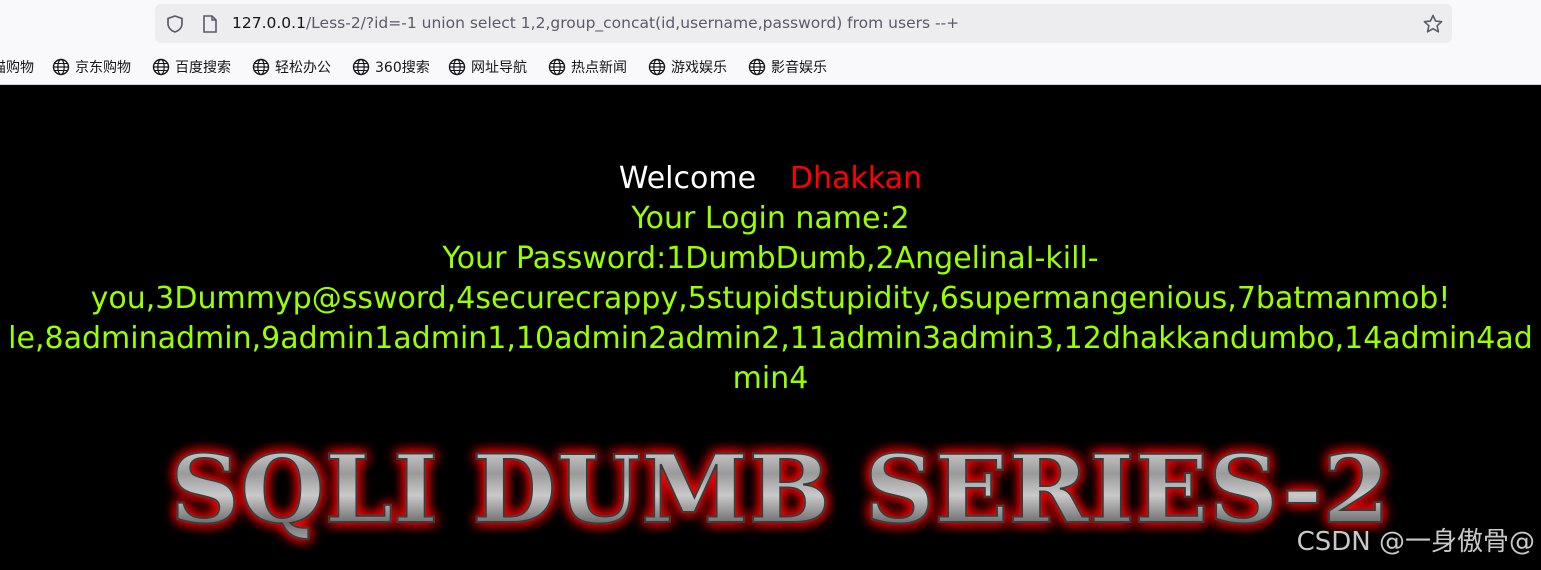 This screenshot has height=570, width=1541. Describe the element at coordinates (770, 179) in the screenshot. I see `welcome-line: Welcome Dhakkan` at that location.